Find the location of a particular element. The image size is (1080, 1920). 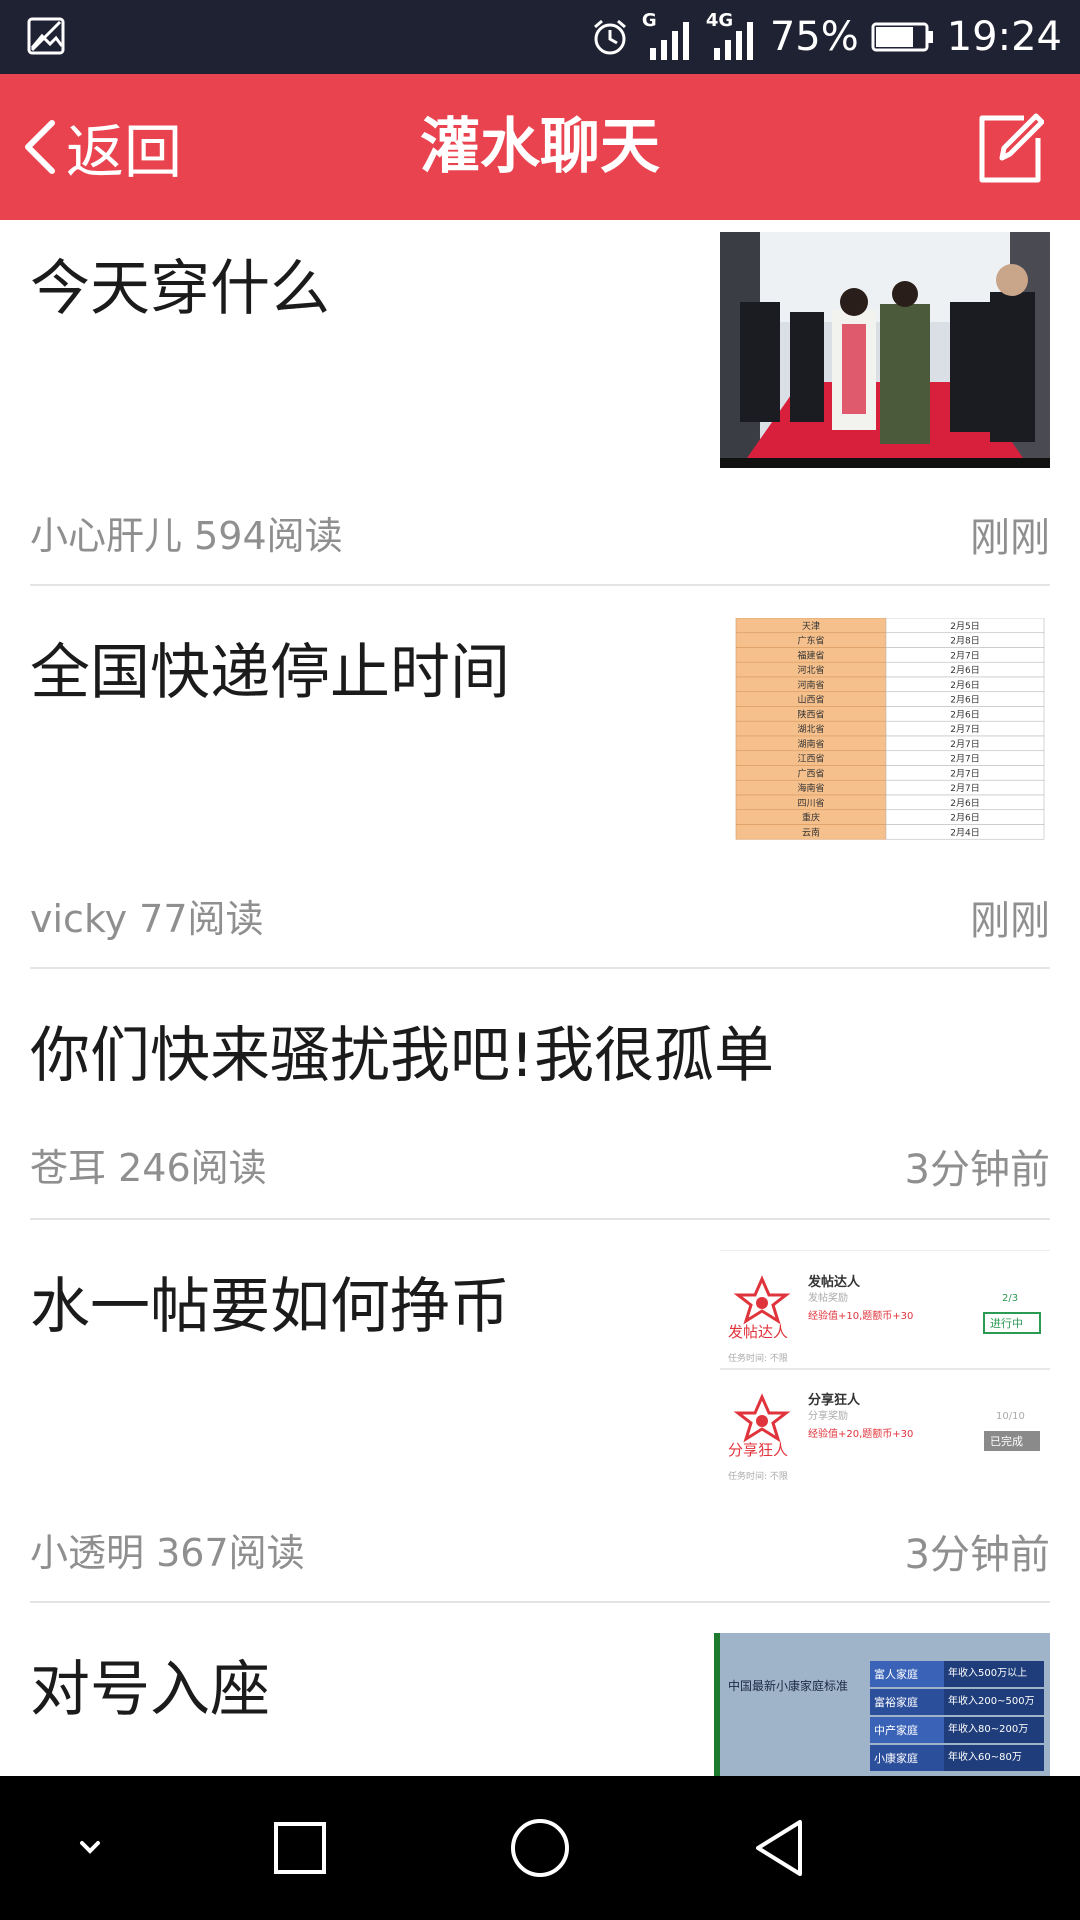

province-cell: 湖北省 is located at coordinates (810, 729).